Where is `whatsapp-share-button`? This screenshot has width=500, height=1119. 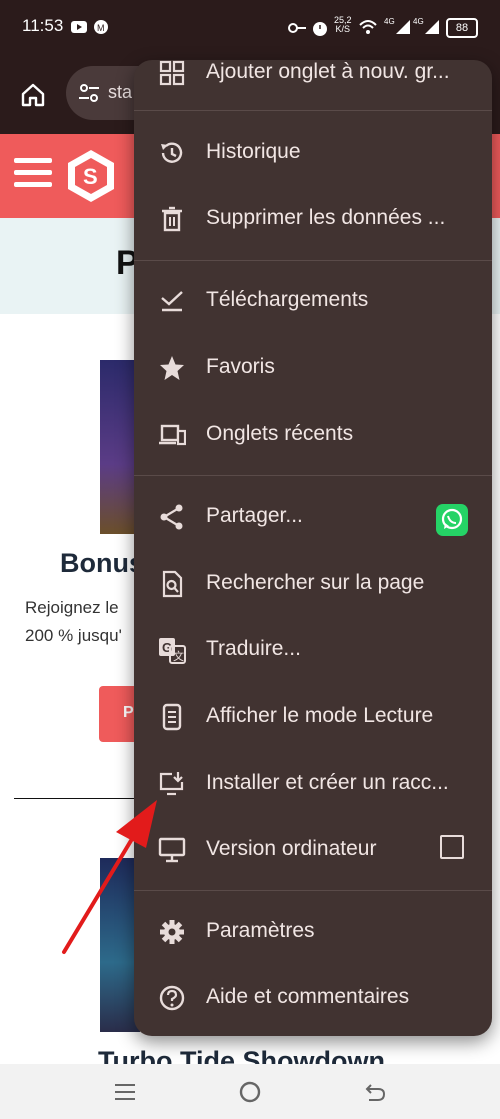 whatsapp-share-button is located at coordinates (452, 520).